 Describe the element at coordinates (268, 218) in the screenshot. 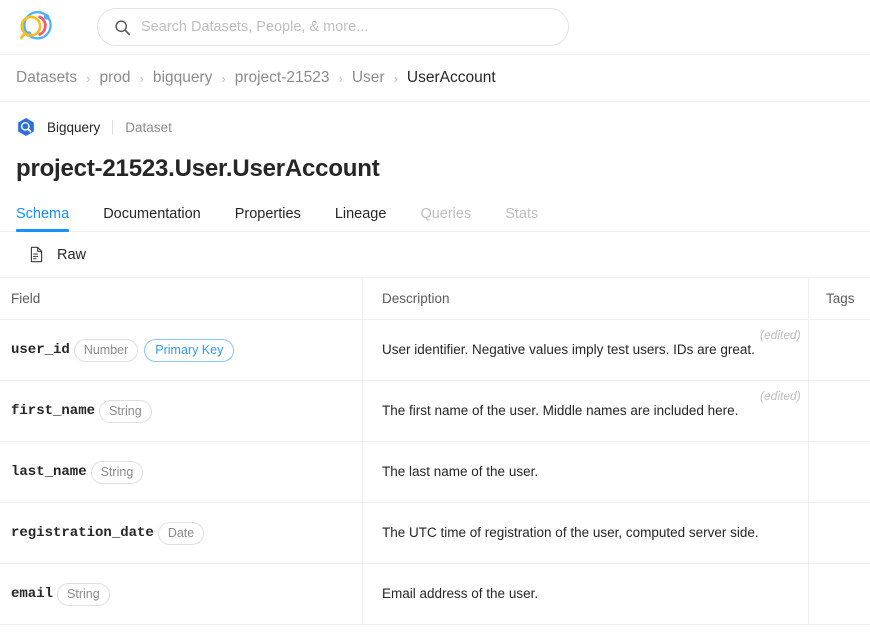

I see `tab-properties: Properties` at that location.